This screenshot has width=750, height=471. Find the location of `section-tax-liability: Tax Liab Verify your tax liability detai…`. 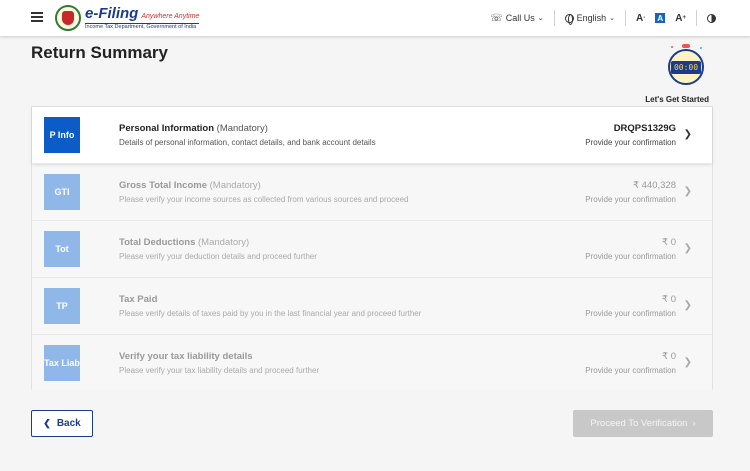

section-tax-liability: Tax Liab Verify your tax liability detai… is located at coordinates (372, 362).